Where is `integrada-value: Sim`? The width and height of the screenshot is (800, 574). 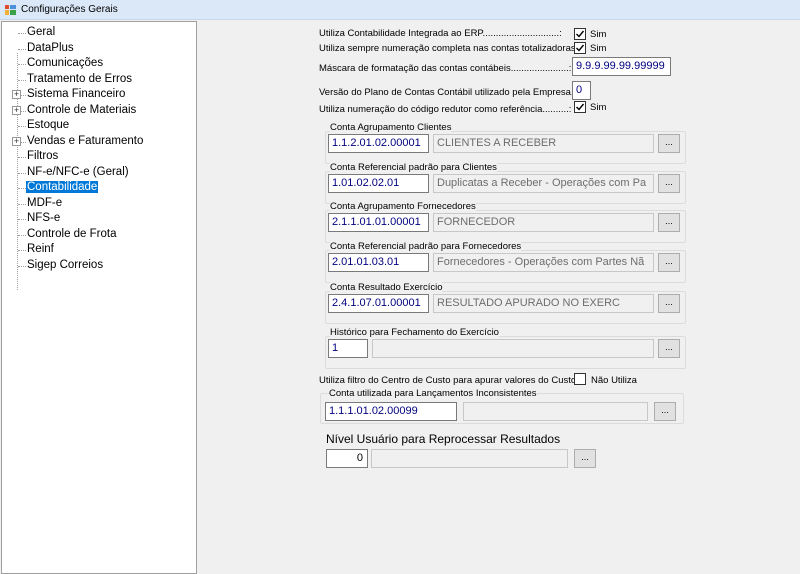
integrada-value: Sim is located at coordinates (598, 34).